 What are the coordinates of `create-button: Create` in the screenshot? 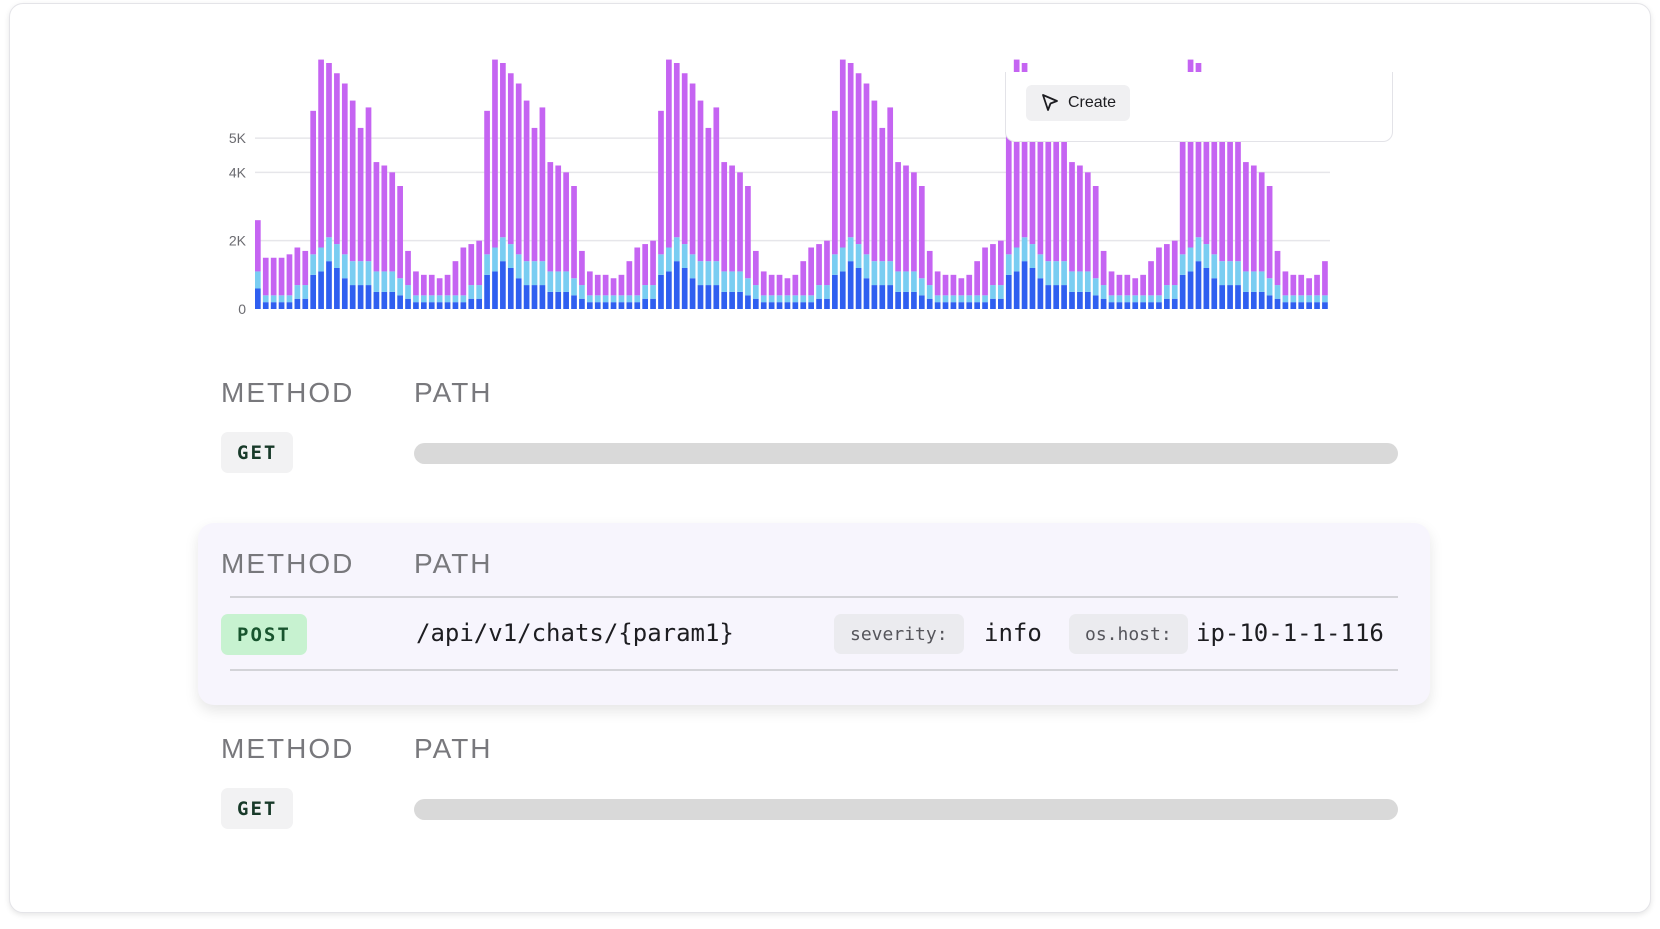 It's located at (1078, 103).